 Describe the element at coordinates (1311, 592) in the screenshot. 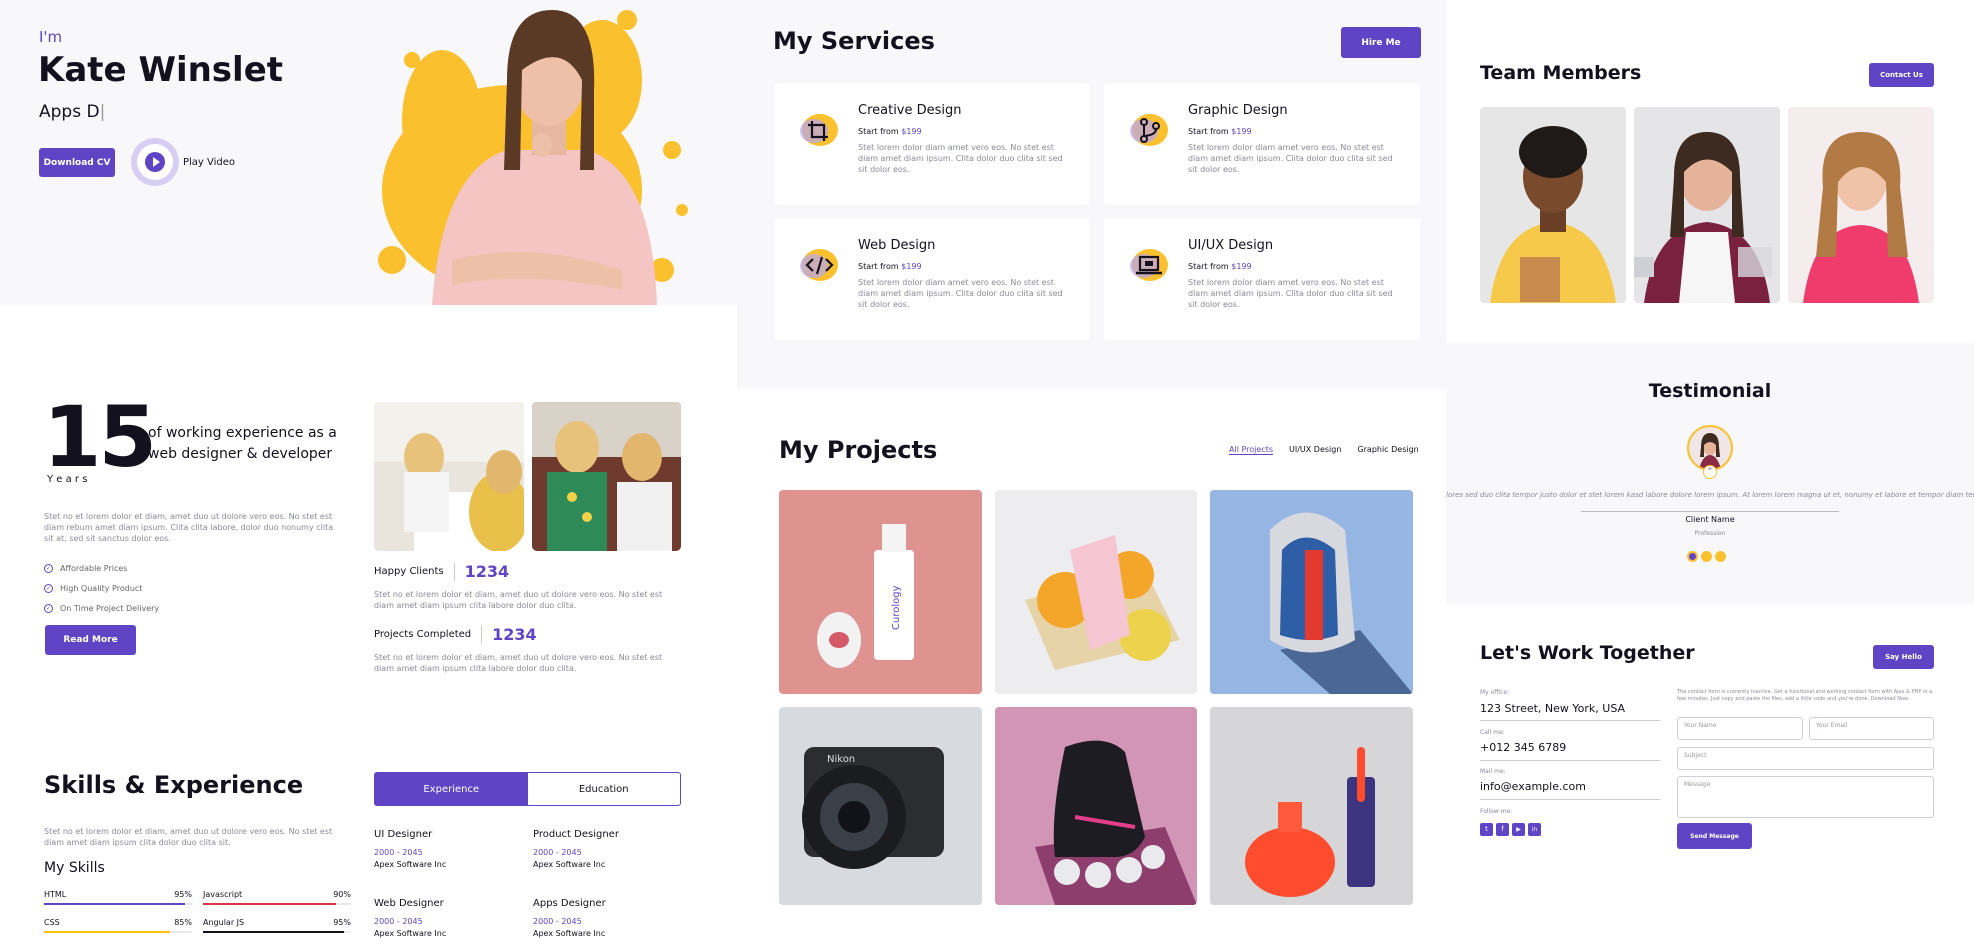

I see `project-image-backpack` at that location.